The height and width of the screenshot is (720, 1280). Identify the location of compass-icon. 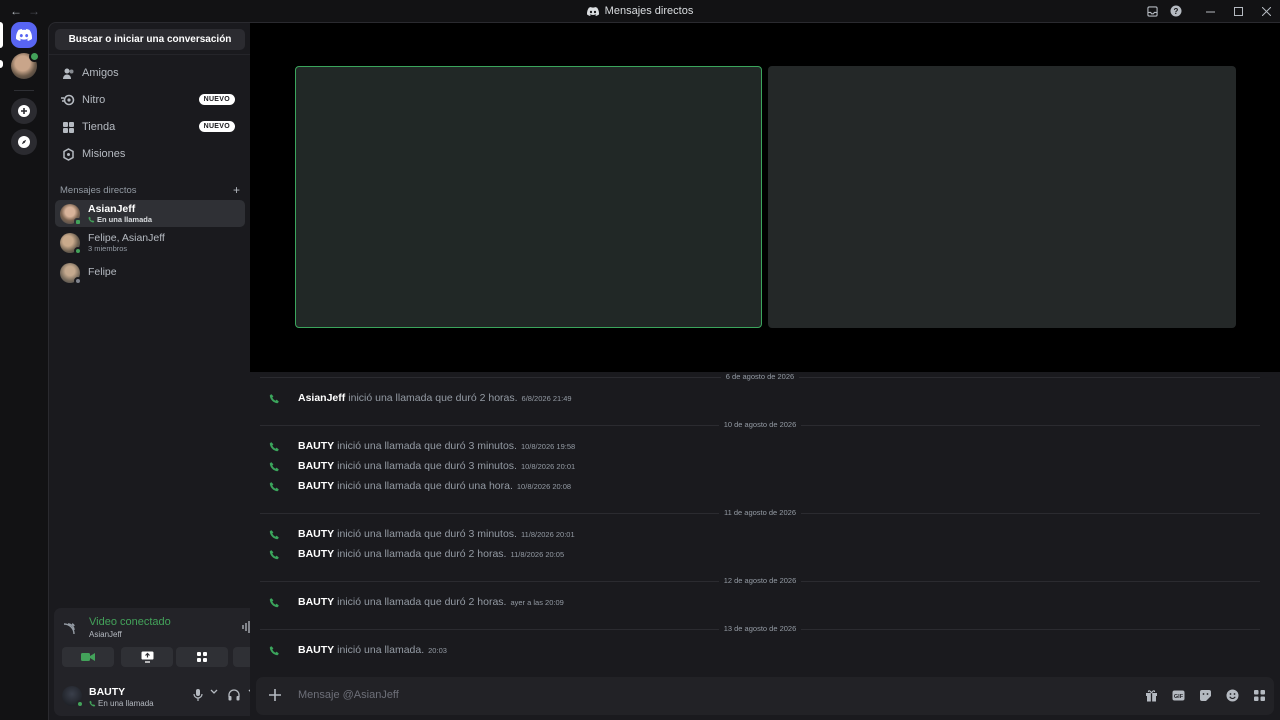
(24, 142).